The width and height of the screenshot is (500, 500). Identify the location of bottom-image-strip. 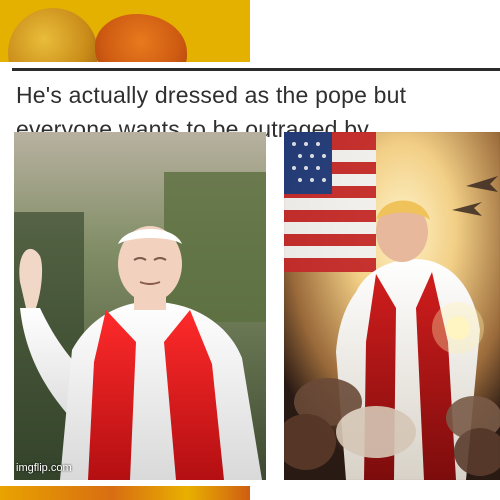
(125, 493).